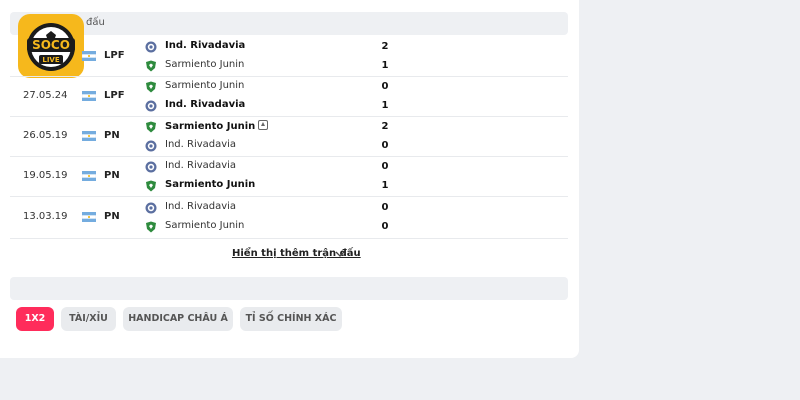 The image size is (800, 400). I want to click on match-date: 27.05.24, so click(45, 95).